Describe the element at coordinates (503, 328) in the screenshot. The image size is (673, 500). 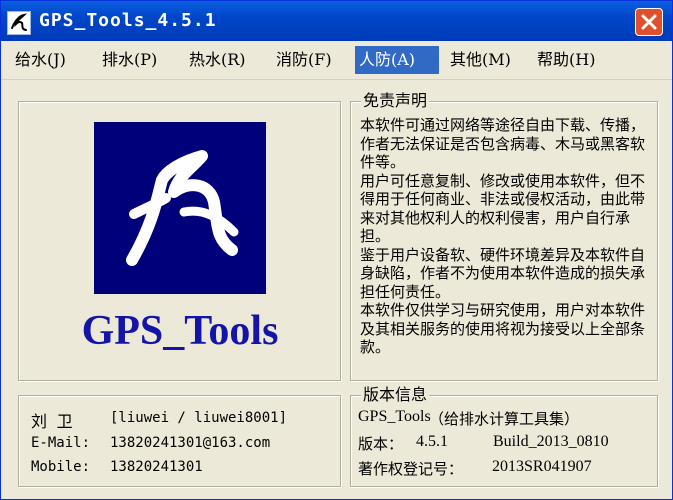
I see `disclaimer-paragraph-4: 本软件仅供学习与研究使用，用户对本软件及其相关服务的使用将视为接受以上全部条款。` at that location.